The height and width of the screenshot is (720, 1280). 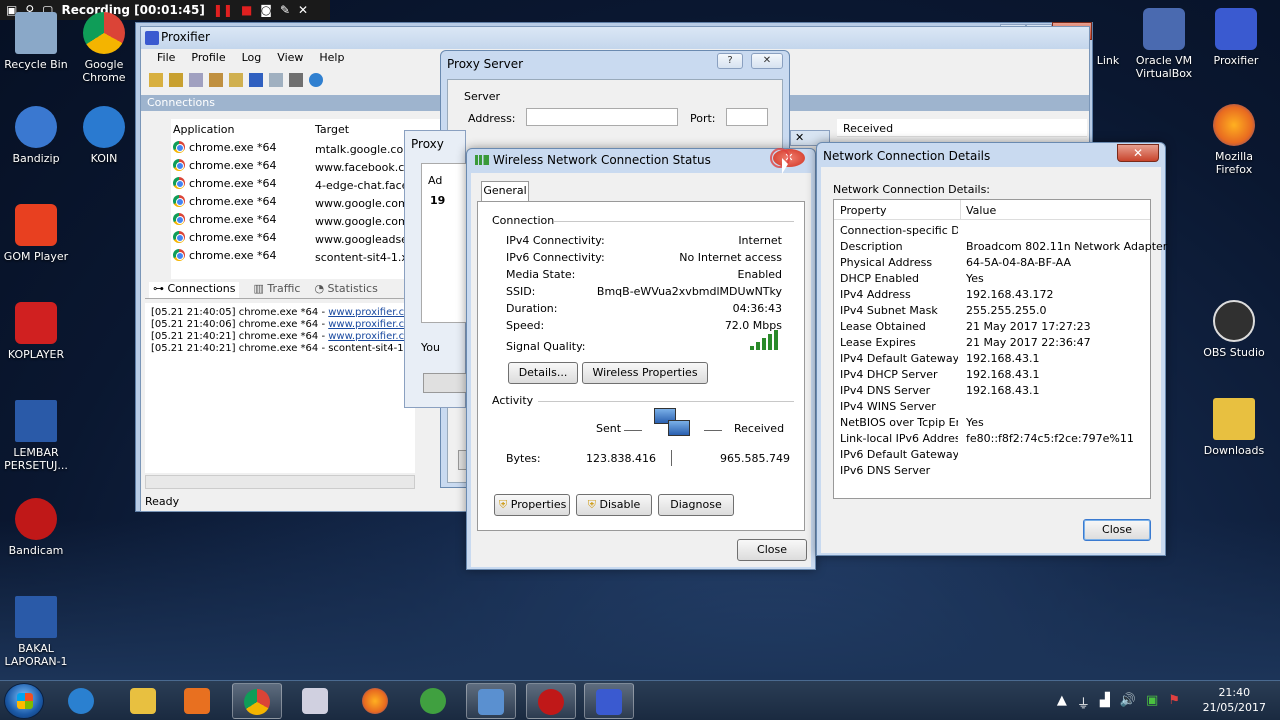 What do you see at coordinates (285, 10) in the screenshot?
I see `pen-icon: ✎` at bounding box center [285, 10].